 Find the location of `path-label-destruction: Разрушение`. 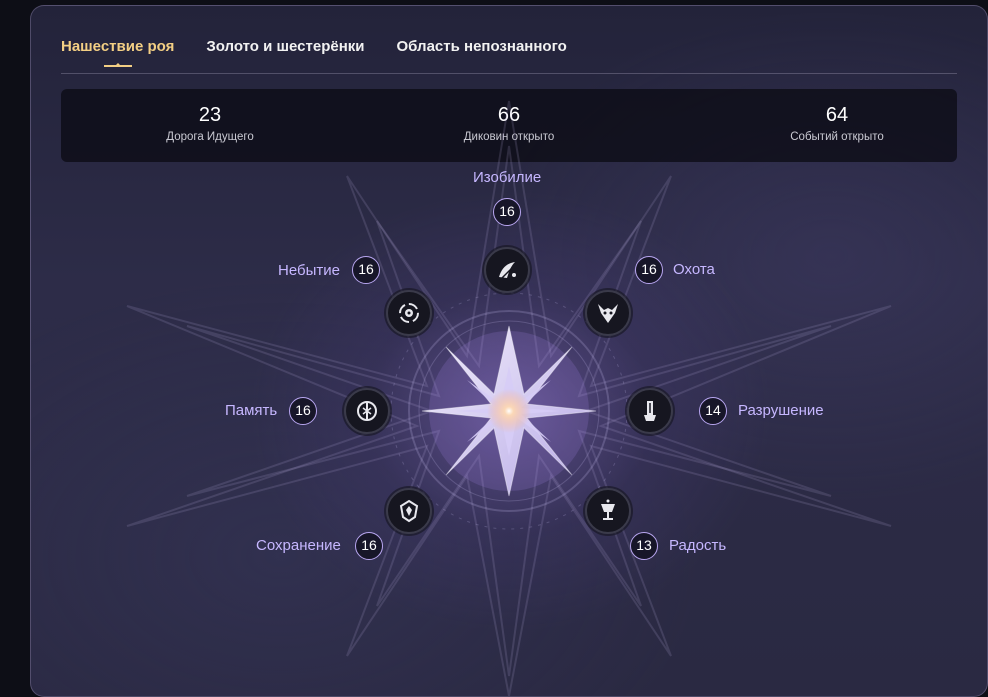

path-label-destruction: Разрушение is located at coordinates (781, 410).